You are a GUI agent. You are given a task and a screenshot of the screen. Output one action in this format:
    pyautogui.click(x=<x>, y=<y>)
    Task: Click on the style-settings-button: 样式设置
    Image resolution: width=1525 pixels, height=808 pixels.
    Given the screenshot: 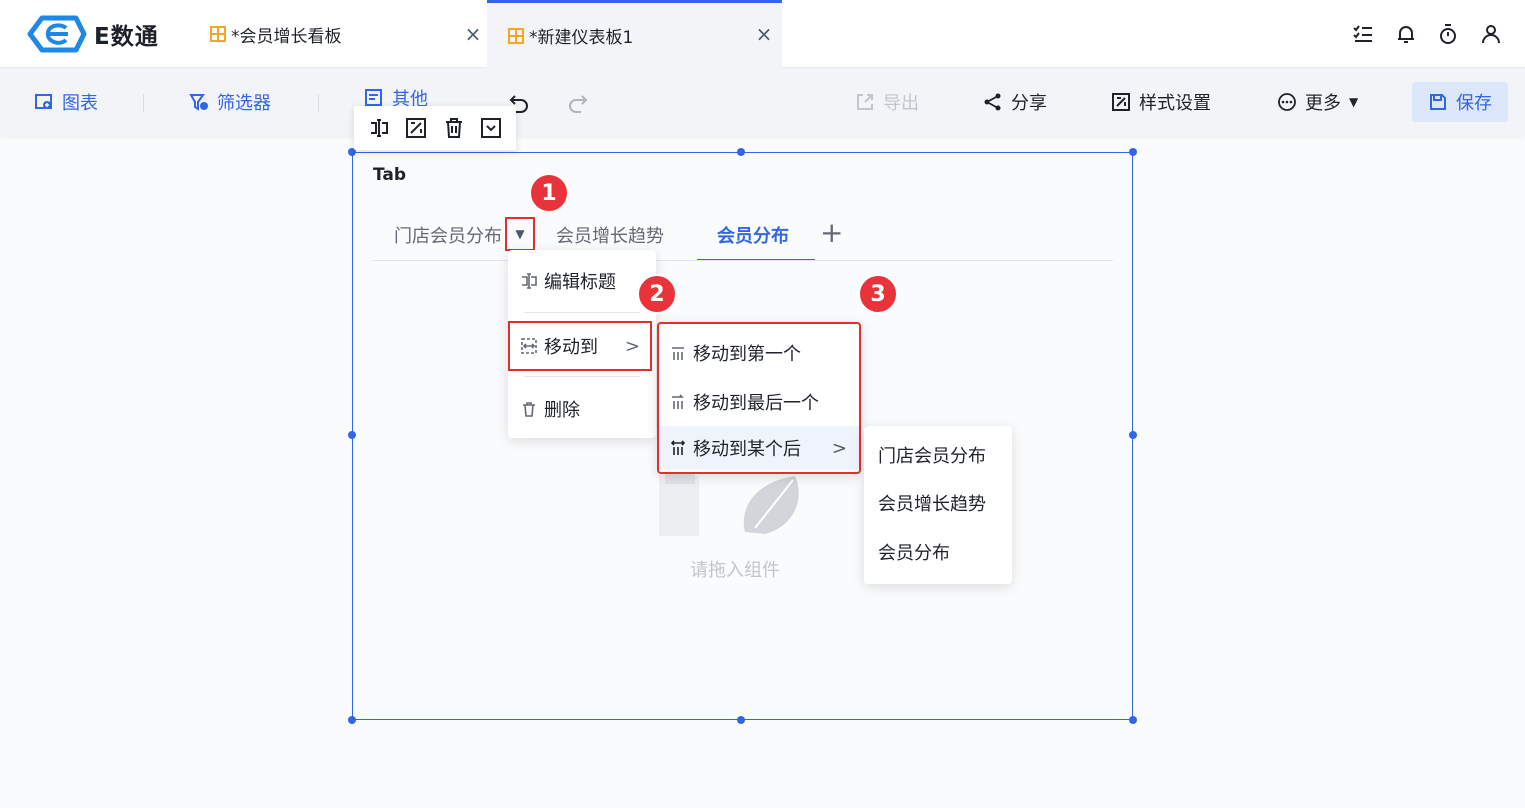 What is the action you would take?
    pyautogui.click(x=1161, y=102)
    